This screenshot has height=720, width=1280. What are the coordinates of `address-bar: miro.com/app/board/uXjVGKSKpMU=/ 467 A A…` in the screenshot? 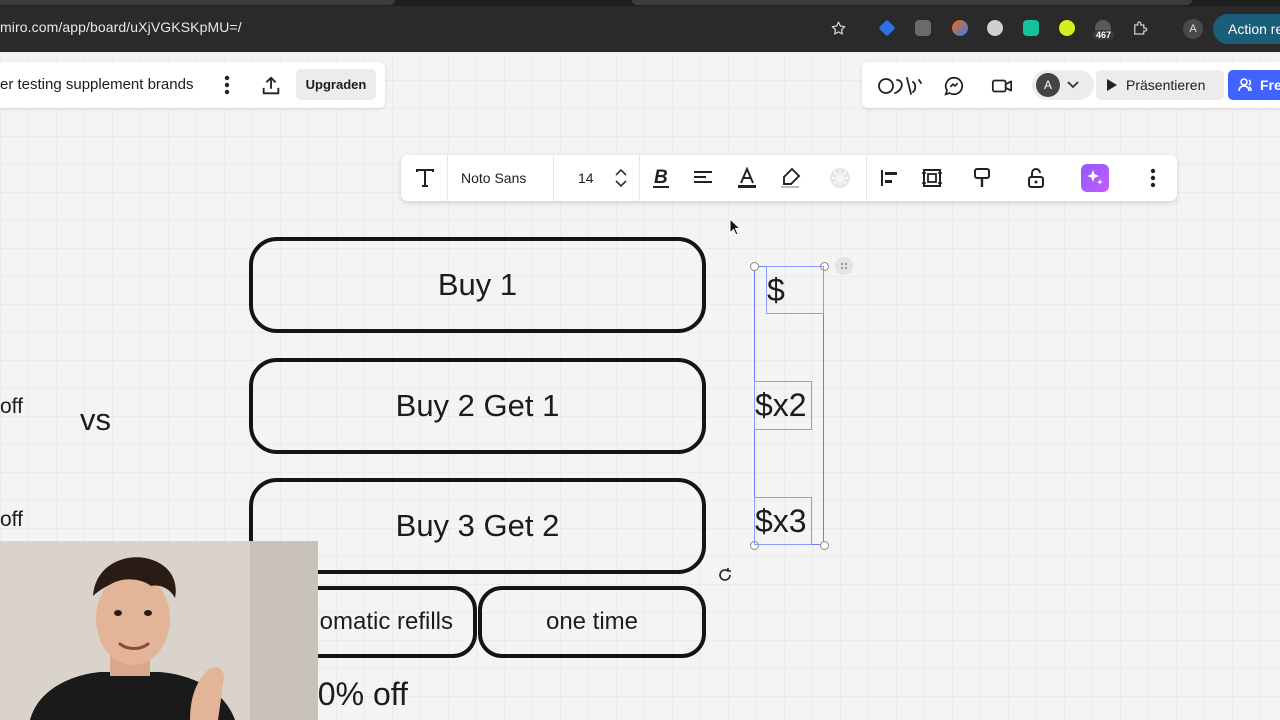 It's located at (640, 29).